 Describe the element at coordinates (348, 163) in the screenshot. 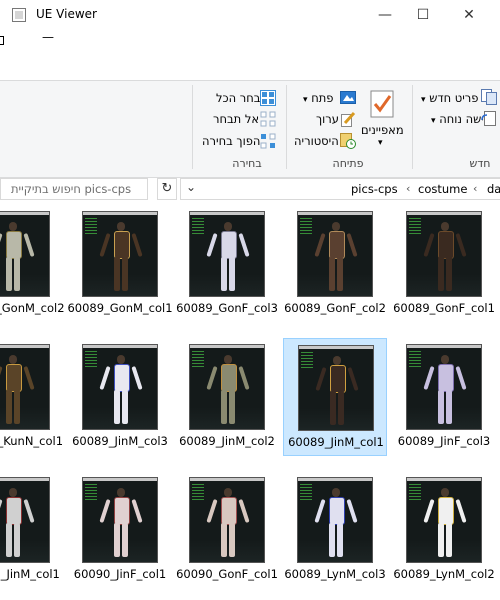

I see `ribbon-group-label-open: פתיחה` at that location.